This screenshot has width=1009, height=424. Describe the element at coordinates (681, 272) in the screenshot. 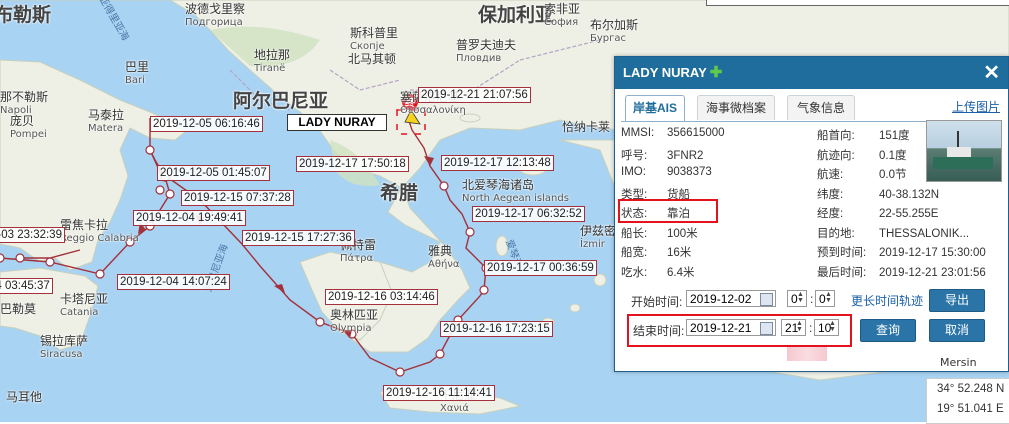

I see `field-value: 6.4米` at that location.